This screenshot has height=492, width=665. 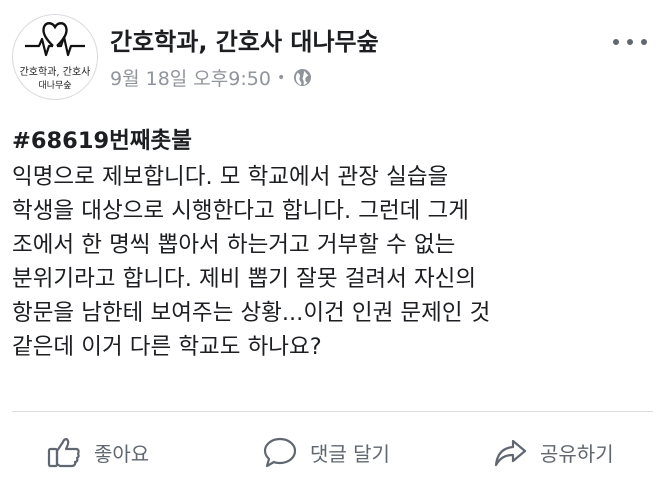 I want to click on post-timestamp: 9월 18일 오후9:50, so click(x=190, y=77).